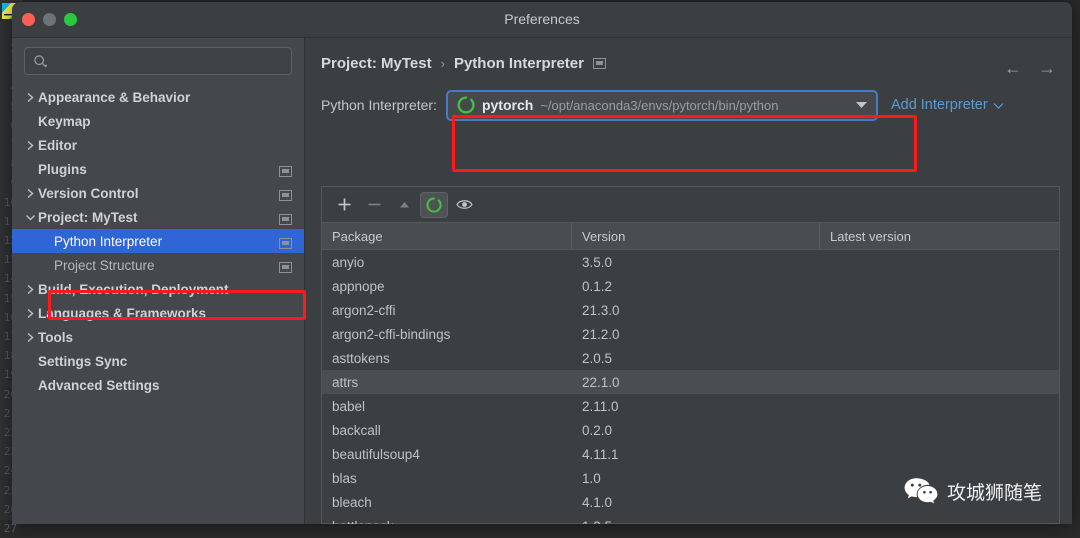 The width and height of the screenshot is (1080, 538). What do you see at coordinates (158, 145) in the screenshot?
I see `sidebar-item-editor: Editor` at bounding box center [158, 145].